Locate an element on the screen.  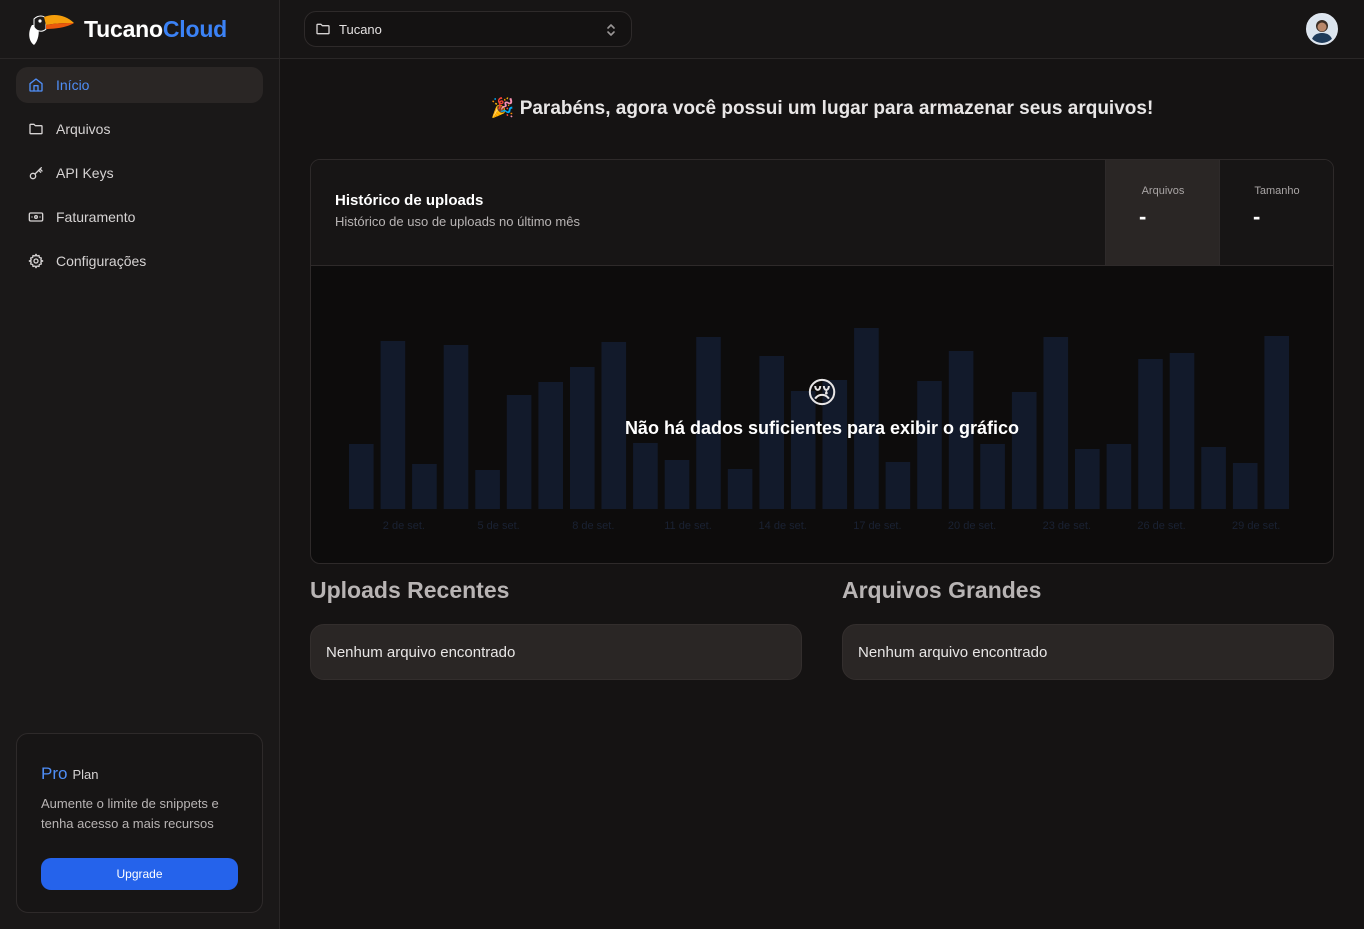
home-icon is located at coordinates (36, 85).